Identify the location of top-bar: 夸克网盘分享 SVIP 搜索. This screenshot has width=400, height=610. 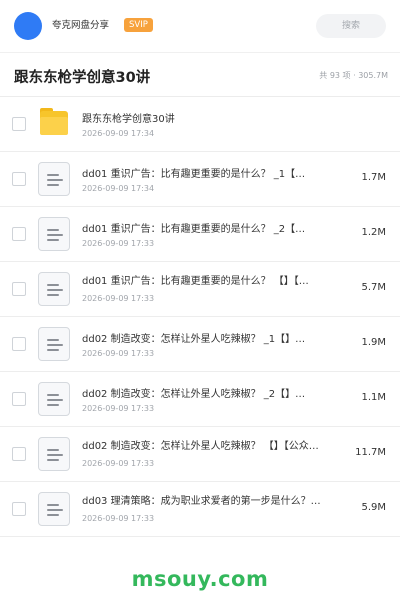
(200, 26).